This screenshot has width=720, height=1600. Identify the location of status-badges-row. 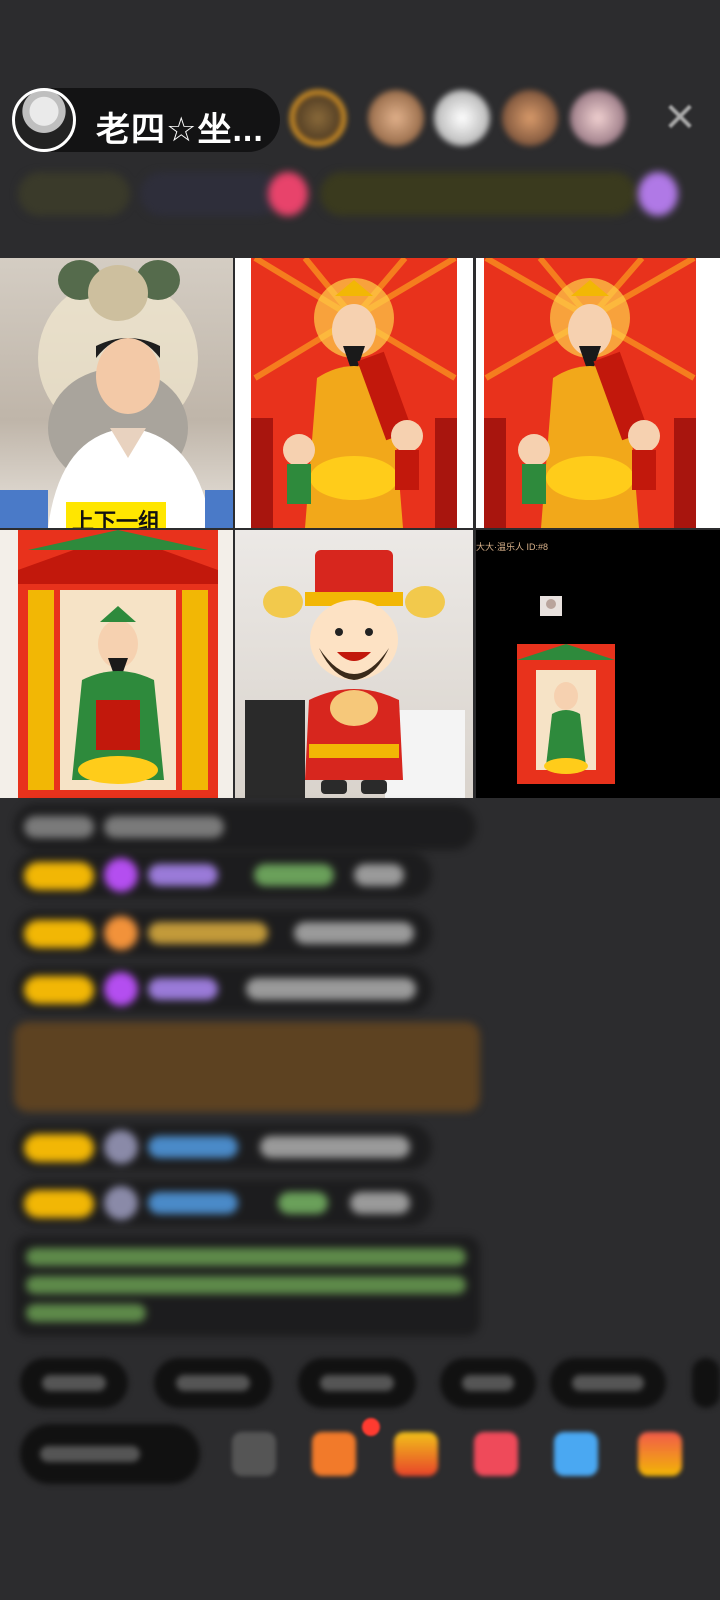
(359, 194).